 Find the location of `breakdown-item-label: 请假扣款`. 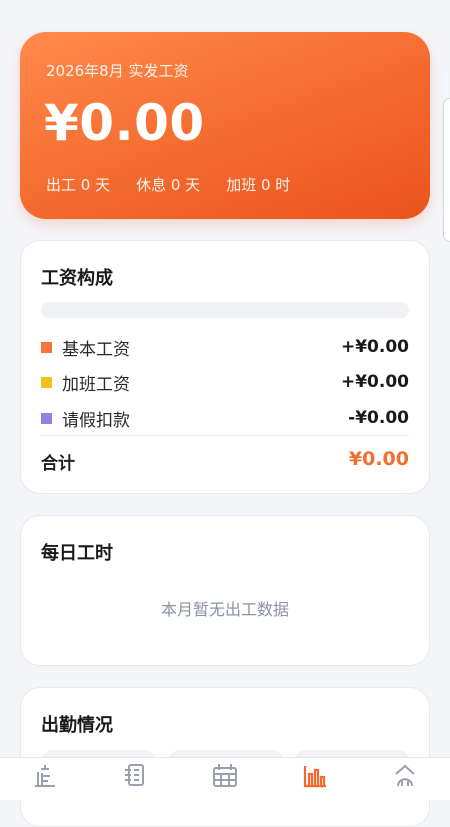

breakdown-item-label: 请假扣款 is located at coordinates (96, 420).